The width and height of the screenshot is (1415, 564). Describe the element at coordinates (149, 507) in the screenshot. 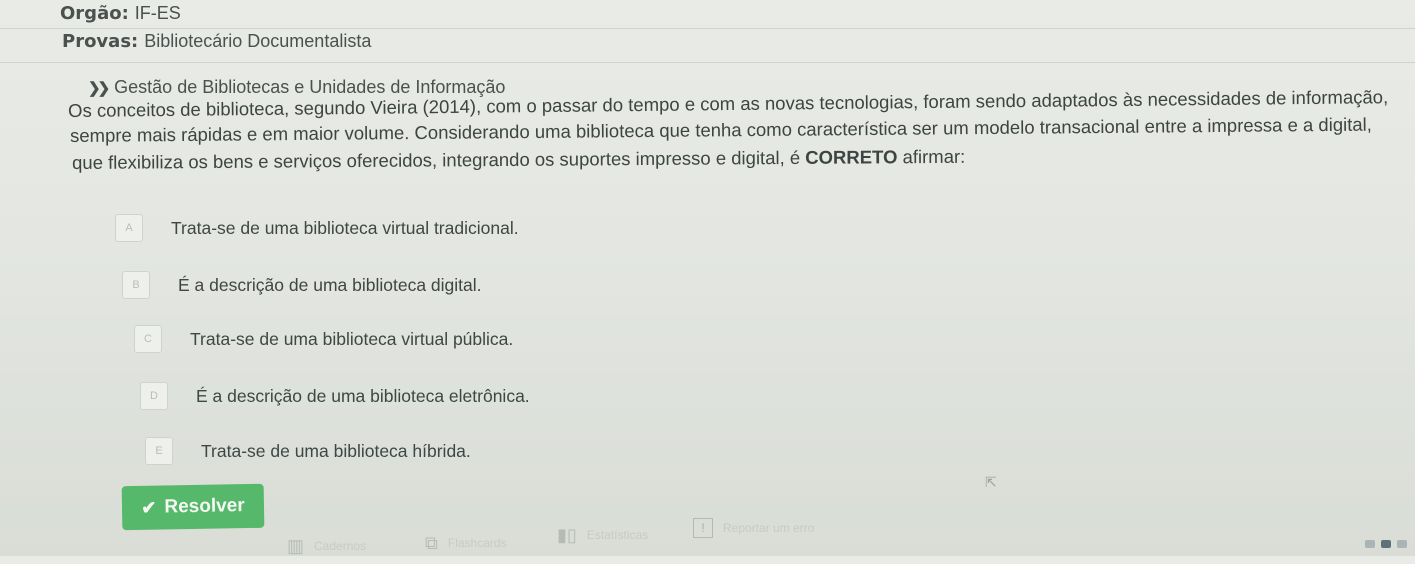

I see `check-icon: ✔` at that location.